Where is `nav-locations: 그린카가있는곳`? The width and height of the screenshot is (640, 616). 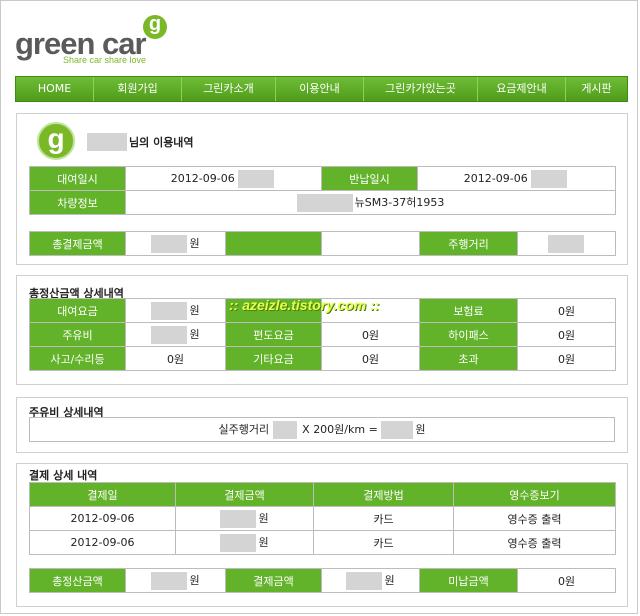
nav-locations: 그린카가있는곳 is located at coordinates (421, 89).